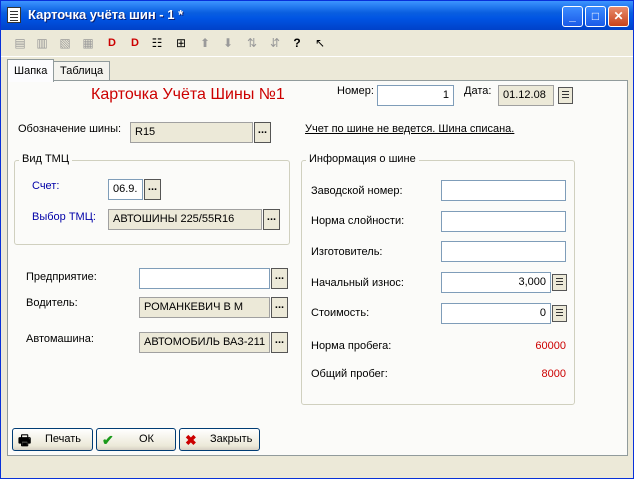  I want to click on context-help-icon: ↖, so click(320, 43).